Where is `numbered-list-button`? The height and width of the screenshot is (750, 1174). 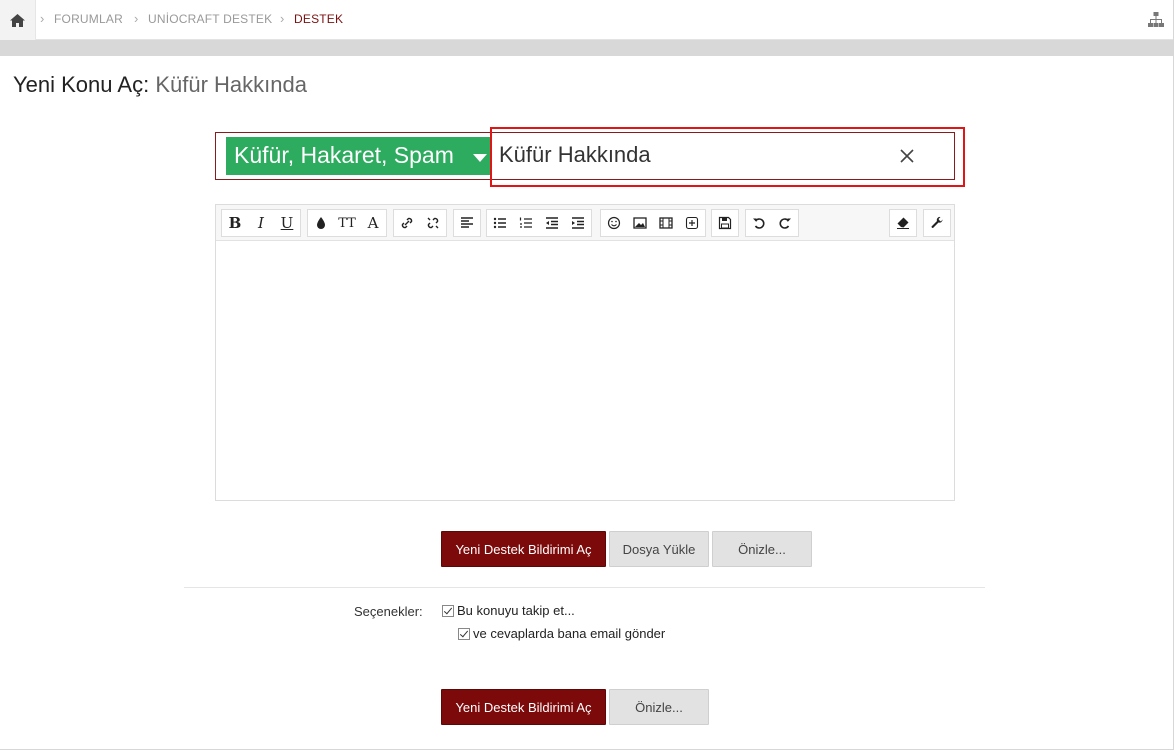
numbered-list-button is located at coordinates (526, 223).